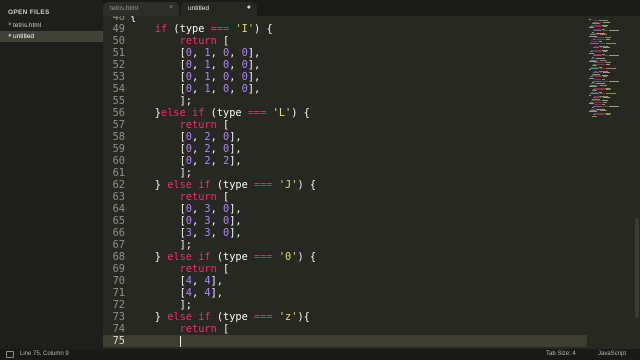  What do you see at coordinates (161, 29) in the screenshot?
I see `code-token: if` at bounding box center [161, 29].